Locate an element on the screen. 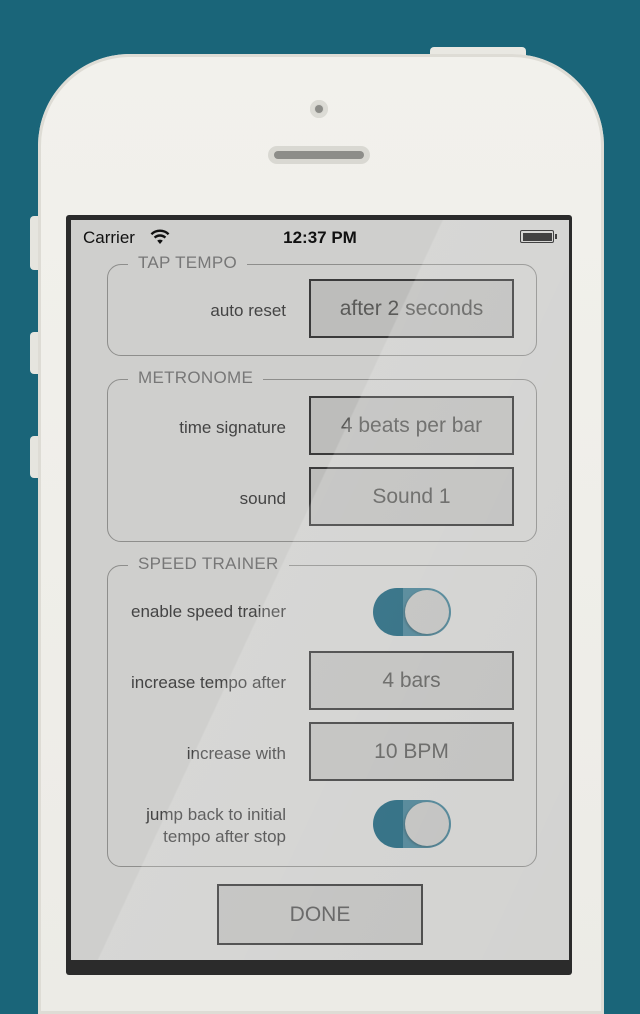 The height and width of the screenshot is (1014, 640). battery-icon is located at coordinates (537, 236).